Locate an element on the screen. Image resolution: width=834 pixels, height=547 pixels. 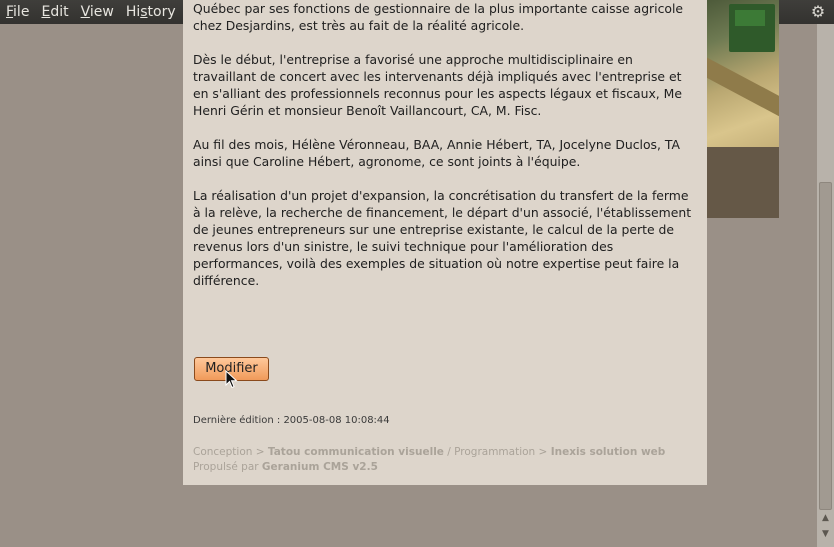
credits-line-2: Propulsé par Geranium CMS v2.5 is located at coordinates (285, 467).